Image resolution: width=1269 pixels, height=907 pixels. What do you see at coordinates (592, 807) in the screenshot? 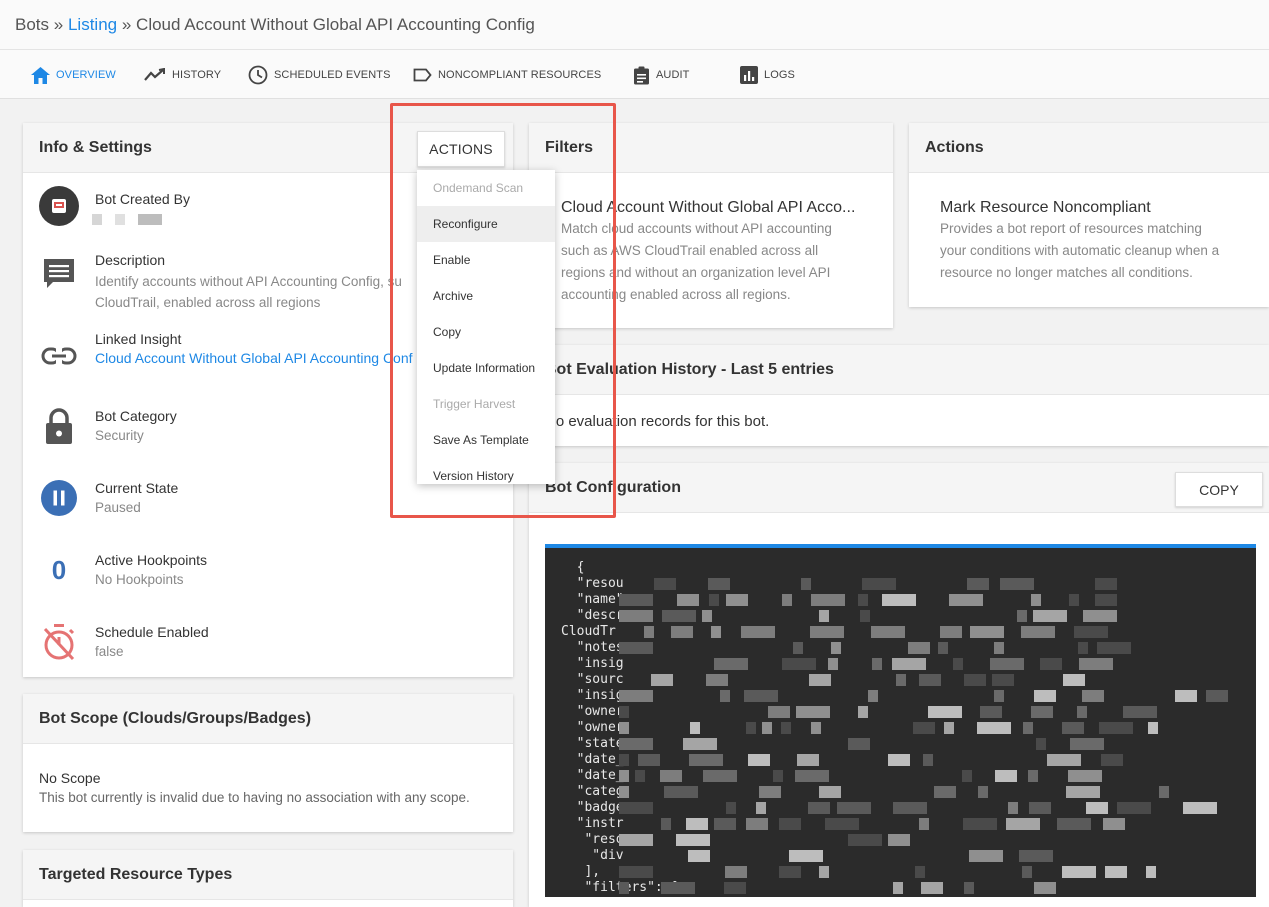
I see `code-line: "badge` at bounding box center [592, 807].